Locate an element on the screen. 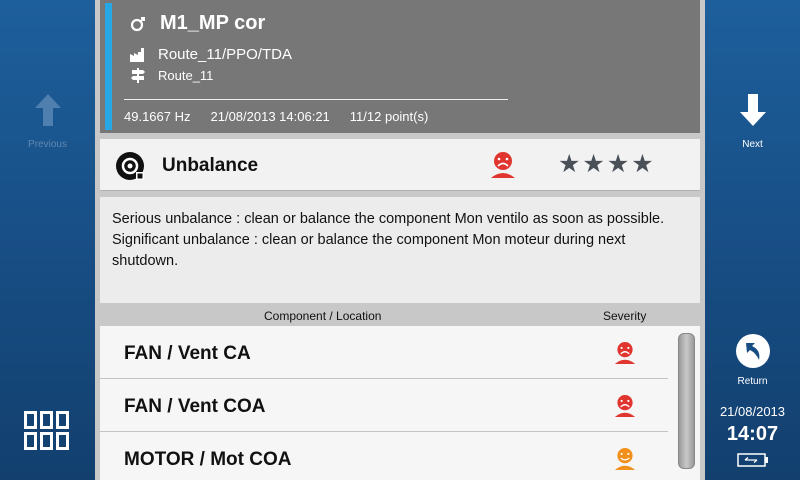 The width and height of the screenshot is (800, 480). sub-route-row: Route_11 is located at coordinates (171, 75).